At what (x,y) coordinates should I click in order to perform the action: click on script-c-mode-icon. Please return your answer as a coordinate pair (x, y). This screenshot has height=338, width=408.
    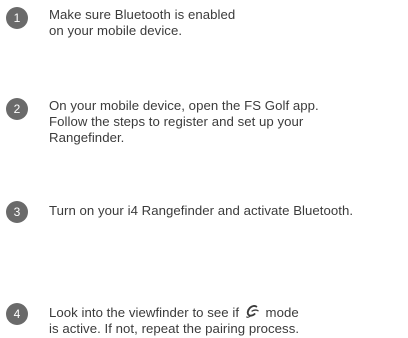
    Looking at the image, I should click on (252, 311).